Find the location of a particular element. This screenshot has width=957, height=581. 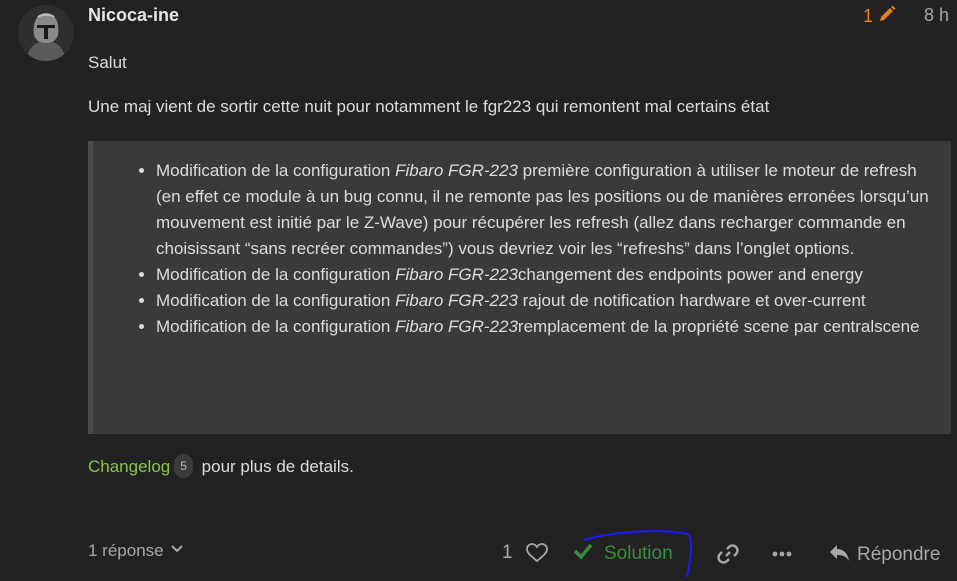

reply-label: Répondre is located at coordinates (899, 554).